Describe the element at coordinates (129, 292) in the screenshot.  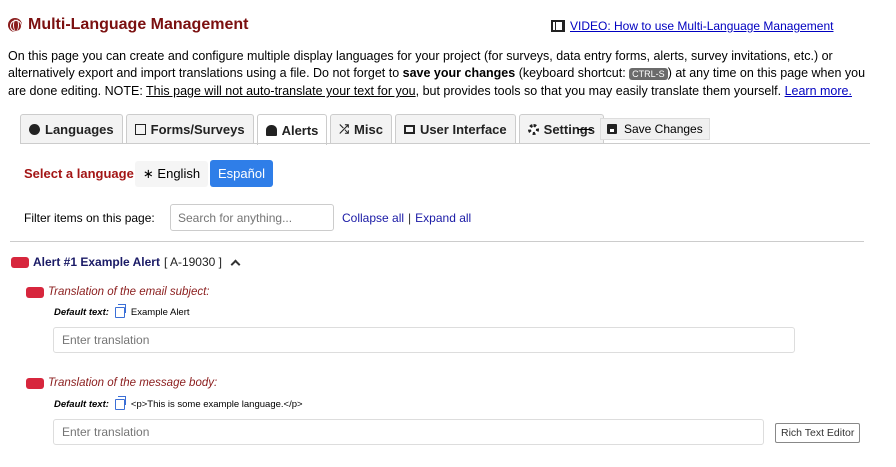
I see `section-title-text: Translation of the email subject:` at that location.